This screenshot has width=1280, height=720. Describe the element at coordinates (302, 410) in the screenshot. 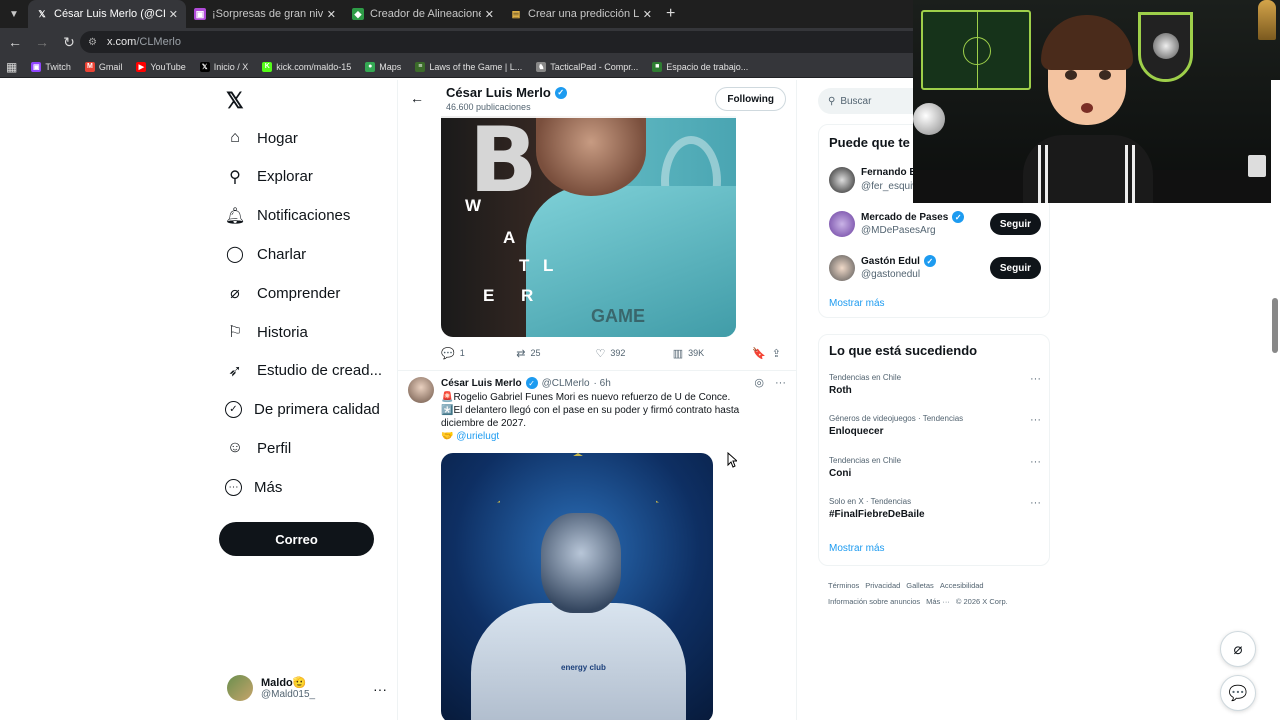

I see `sidebar-item-de-primera-calidad: ✓ De primera calidad` at that location.